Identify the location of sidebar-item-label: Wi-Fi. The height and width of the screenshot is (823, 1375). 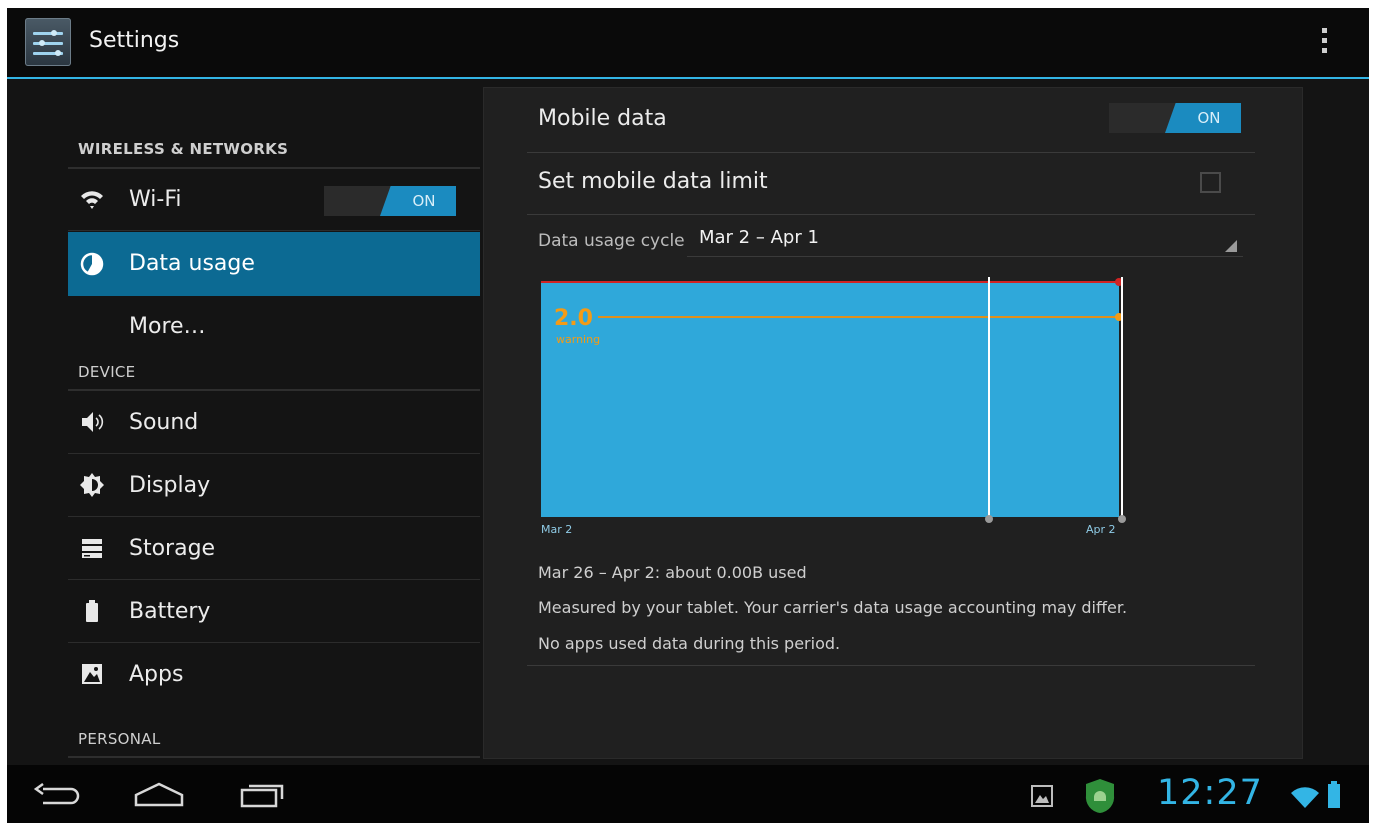
(155, 199).